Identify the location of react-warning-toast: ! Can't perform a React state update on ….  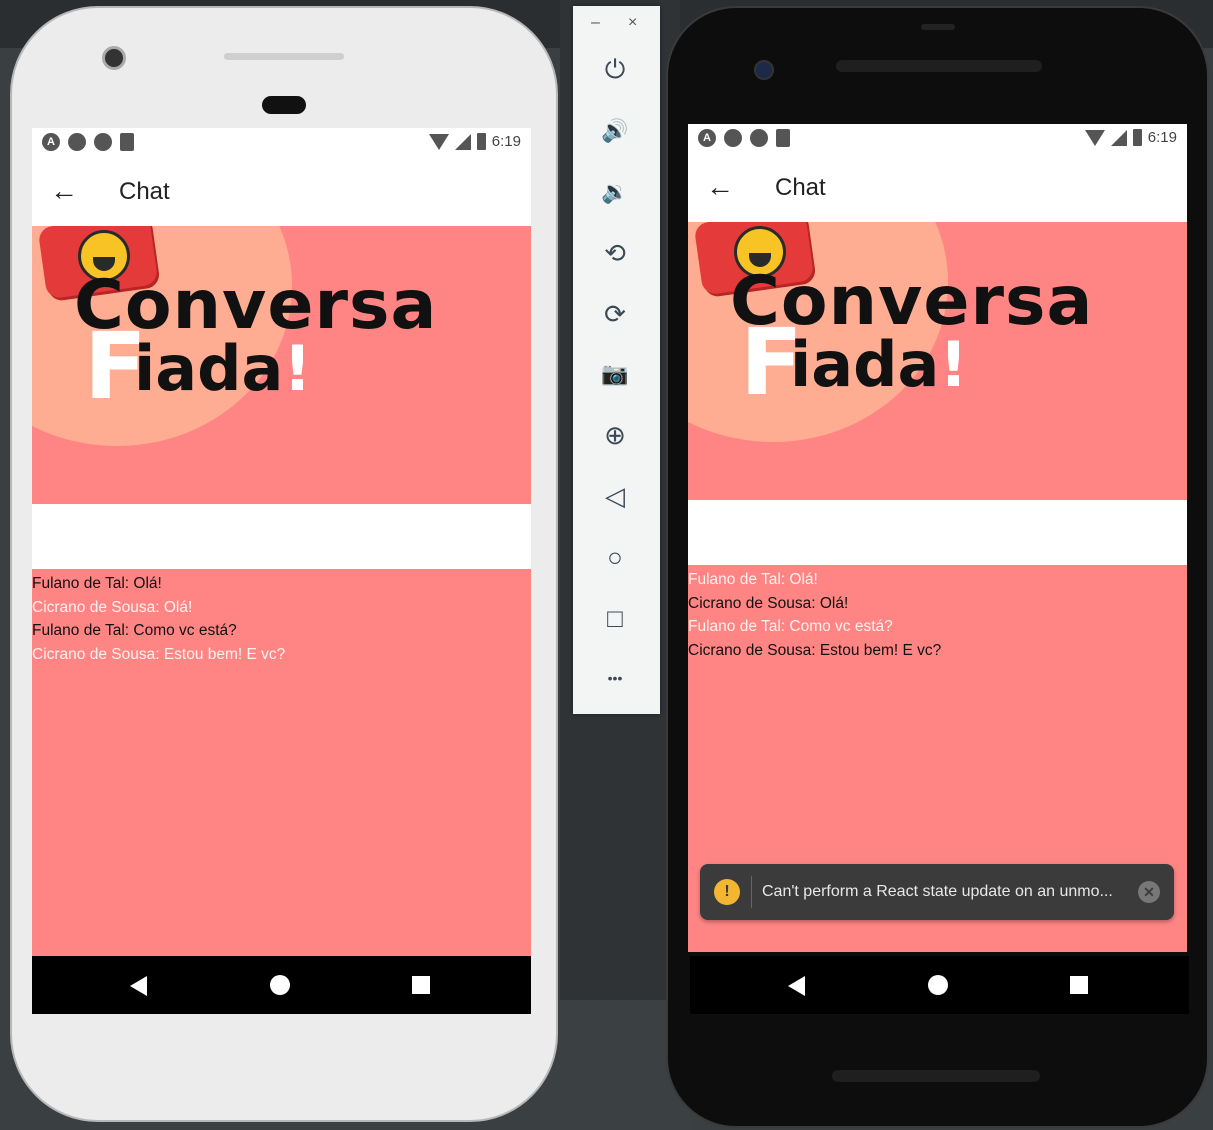
(937, 892).